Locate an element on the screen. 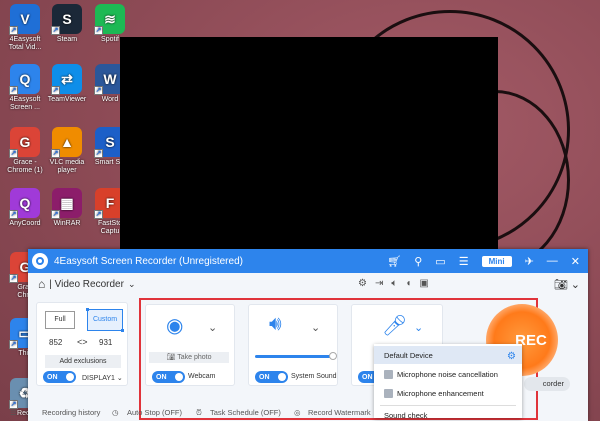  mouse-icon: ◖ is located at coordinates (408, 283).